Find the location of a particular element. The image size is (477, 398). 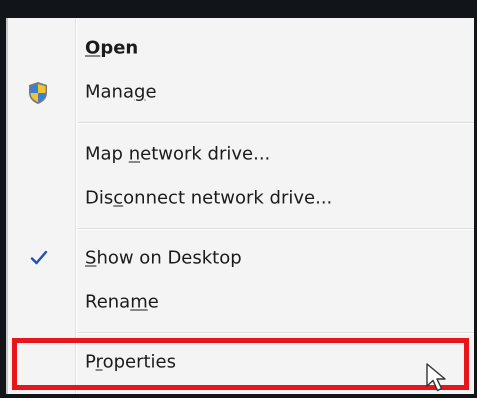

menu-item-properties: Properties is located at coordinates (241, 362).